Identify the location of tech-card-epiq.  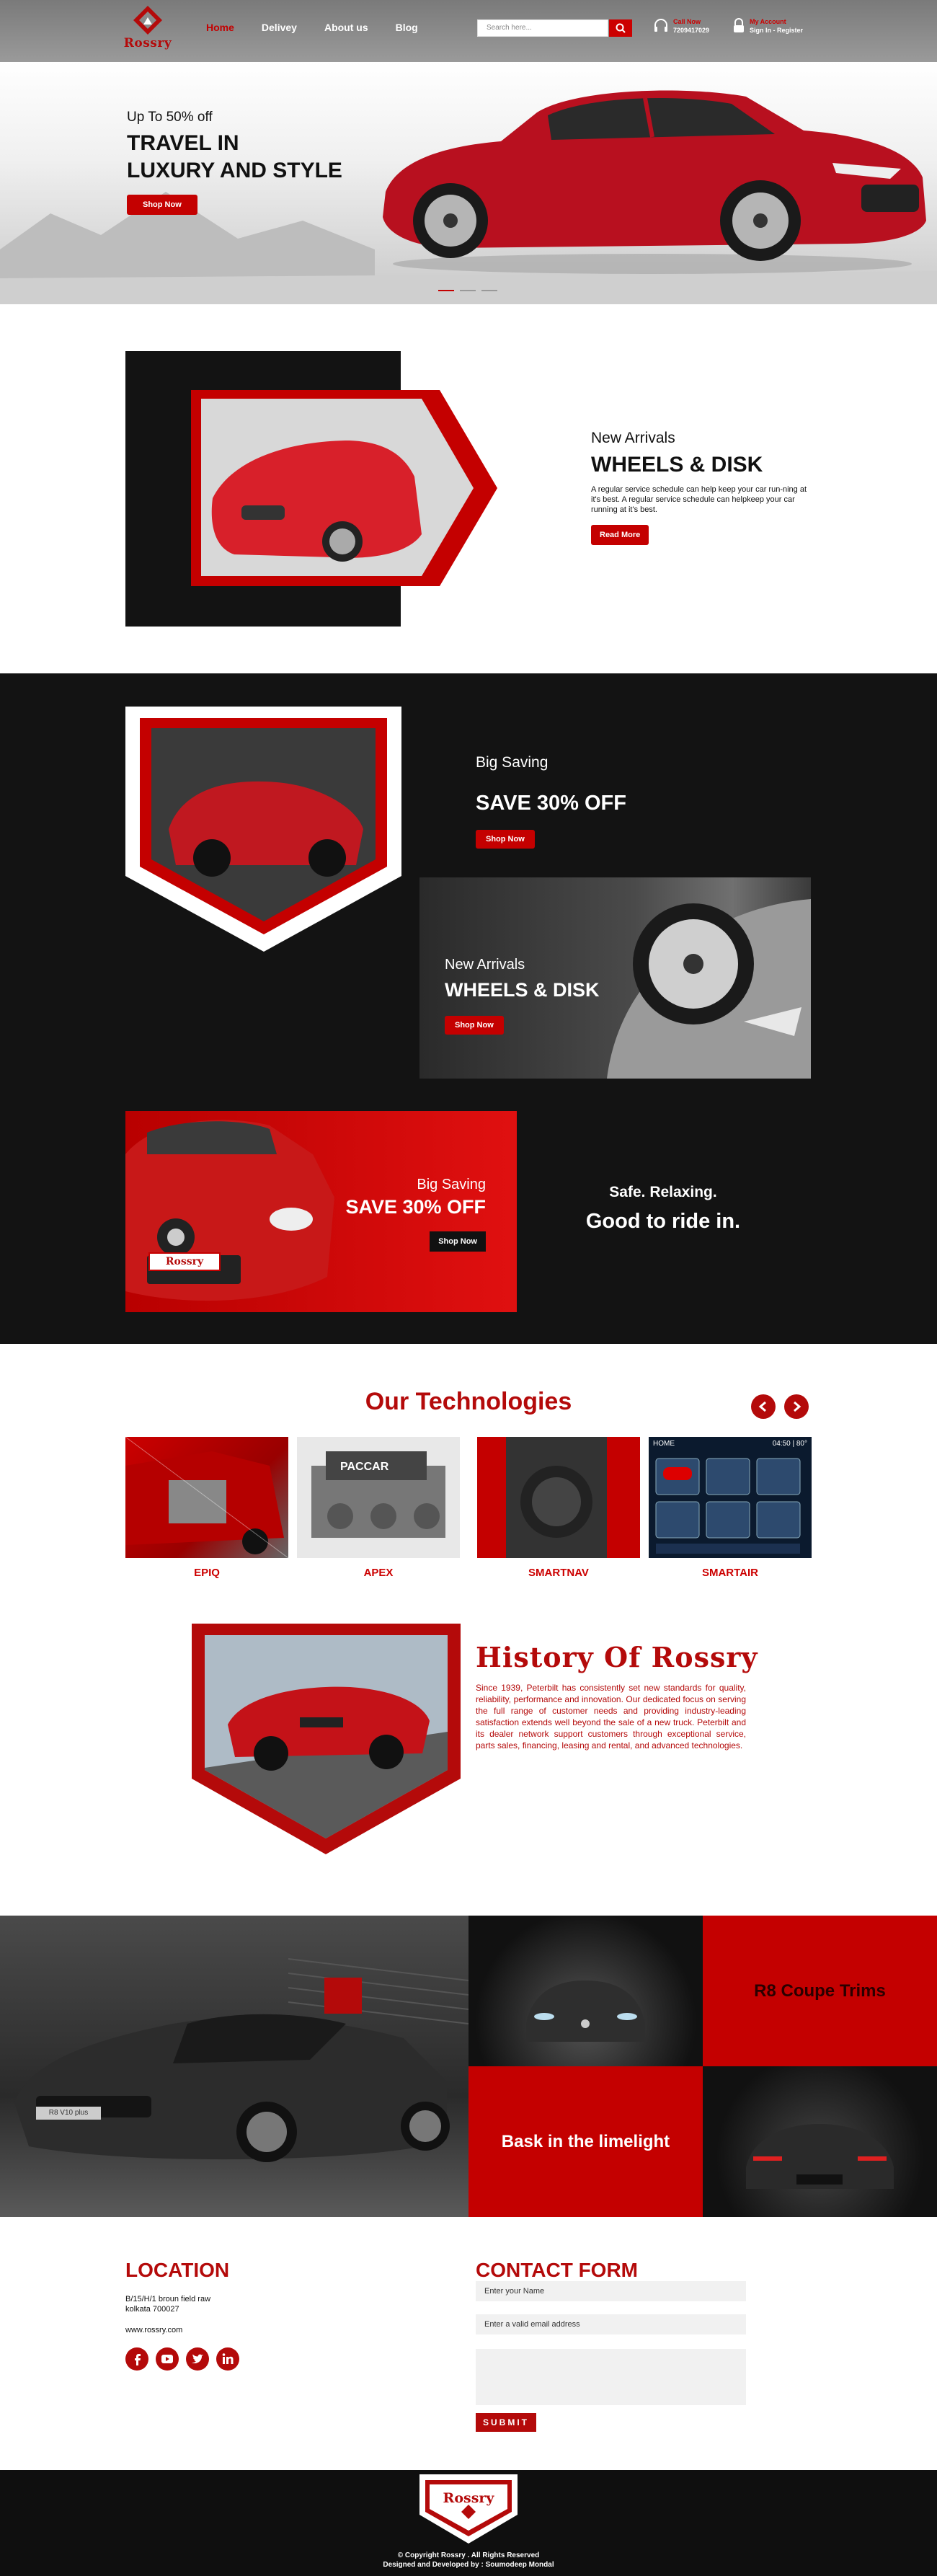
(206, 1497).